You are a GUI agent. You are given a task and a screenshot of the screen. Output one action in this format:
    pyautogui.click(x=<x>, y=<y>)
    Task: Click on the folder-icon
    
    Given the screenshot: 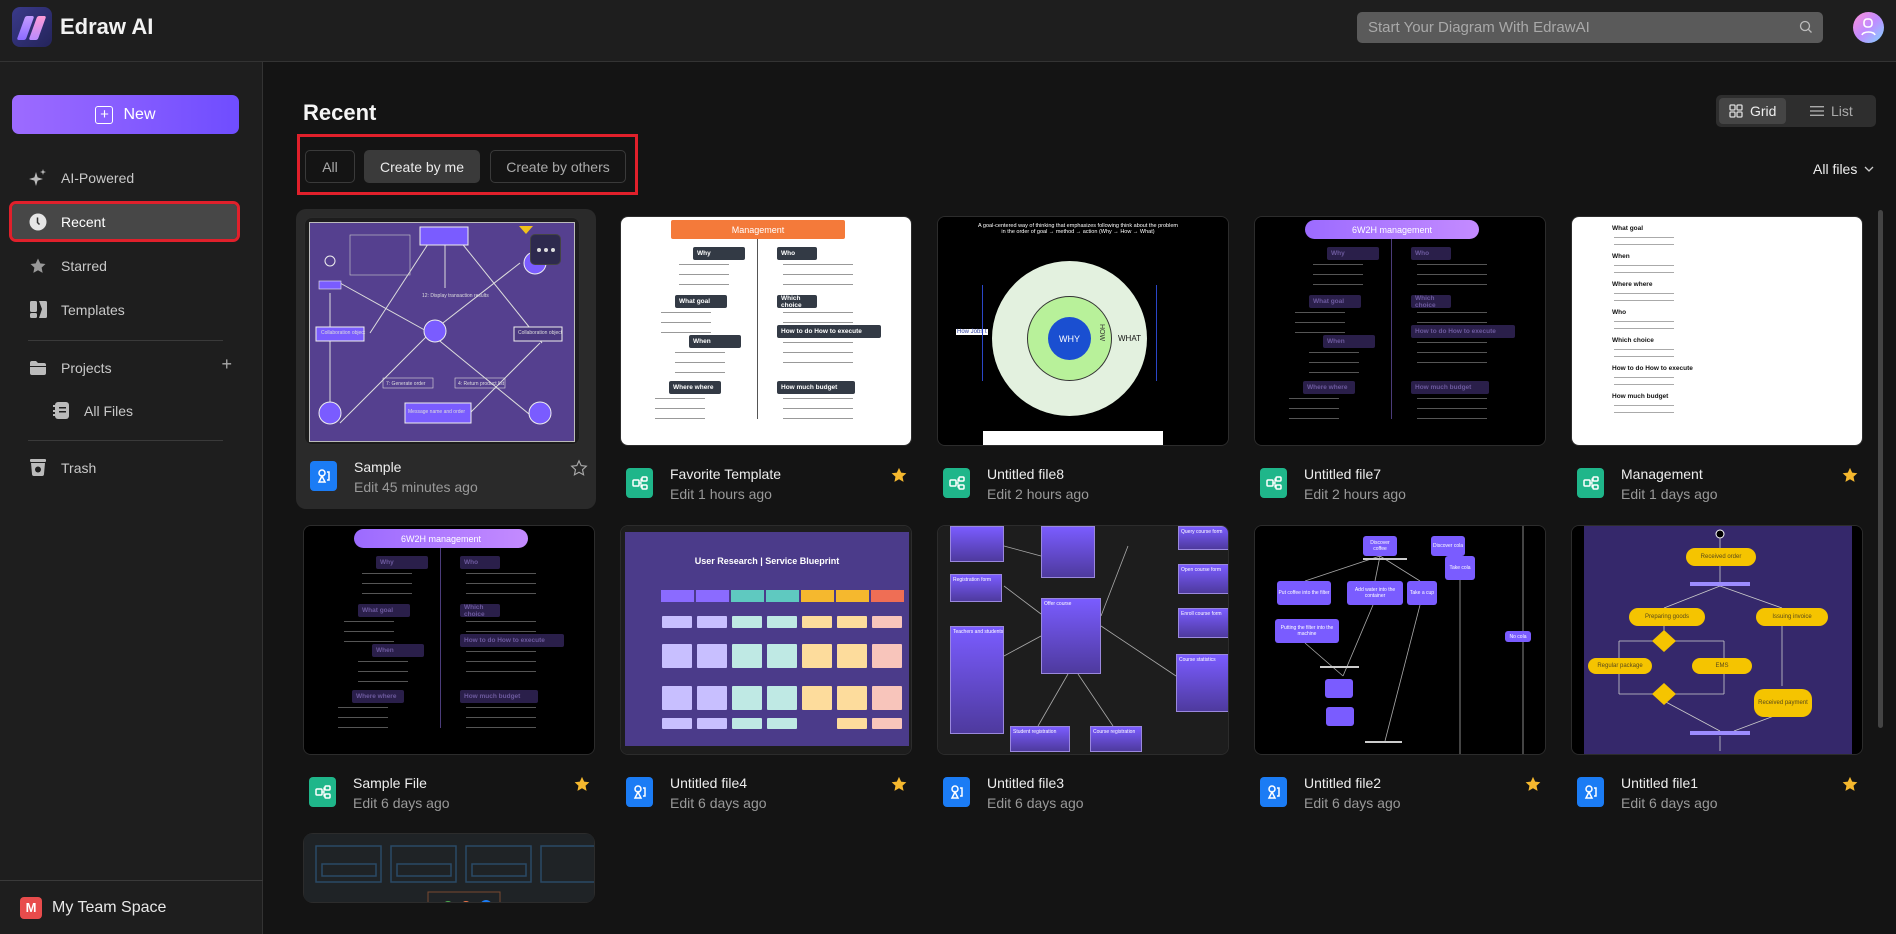 What is the action you would take?
    pyautogui.click(x=38, y=368)
    